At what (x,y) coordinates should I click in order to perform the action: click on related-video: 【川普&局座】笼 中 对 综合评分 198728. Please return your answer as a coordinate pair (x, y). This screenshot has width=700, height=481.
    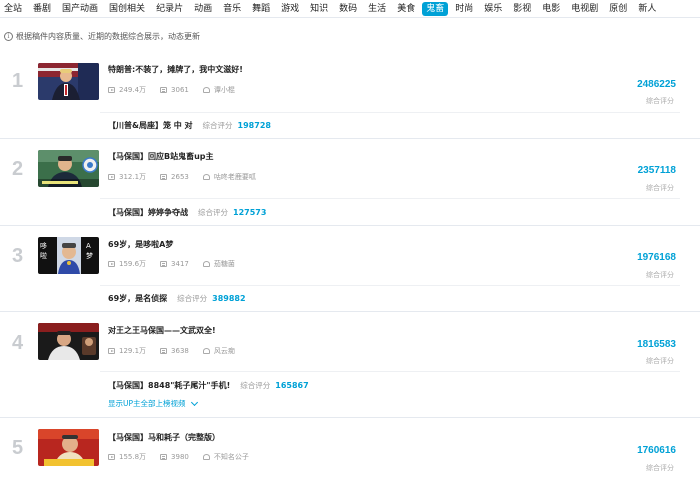
    Looking at the image, I should click on (189, 125).